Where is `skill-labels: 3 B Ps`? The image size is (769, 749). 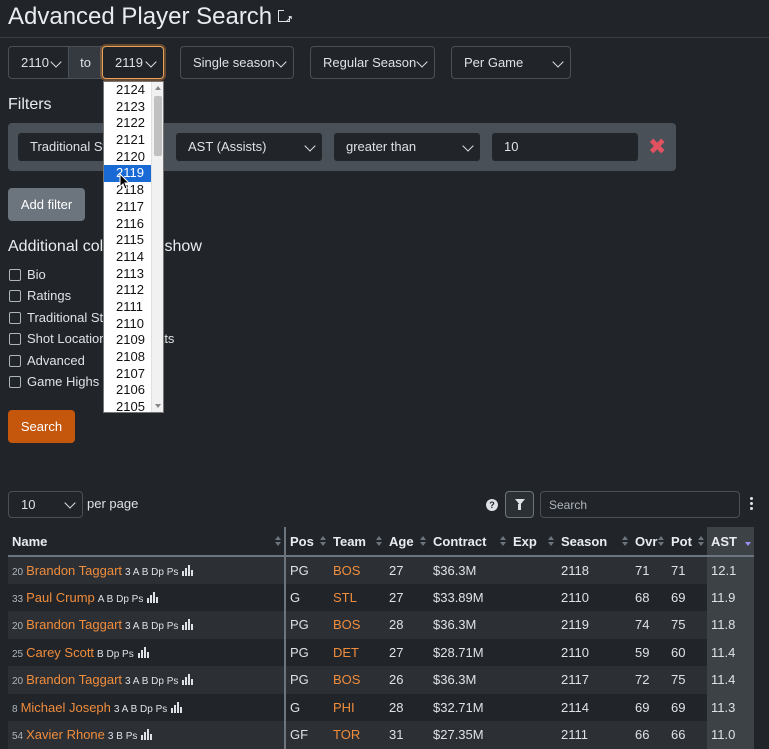 skill-labels: 3 B Ps is located at coordinates (122, 737).